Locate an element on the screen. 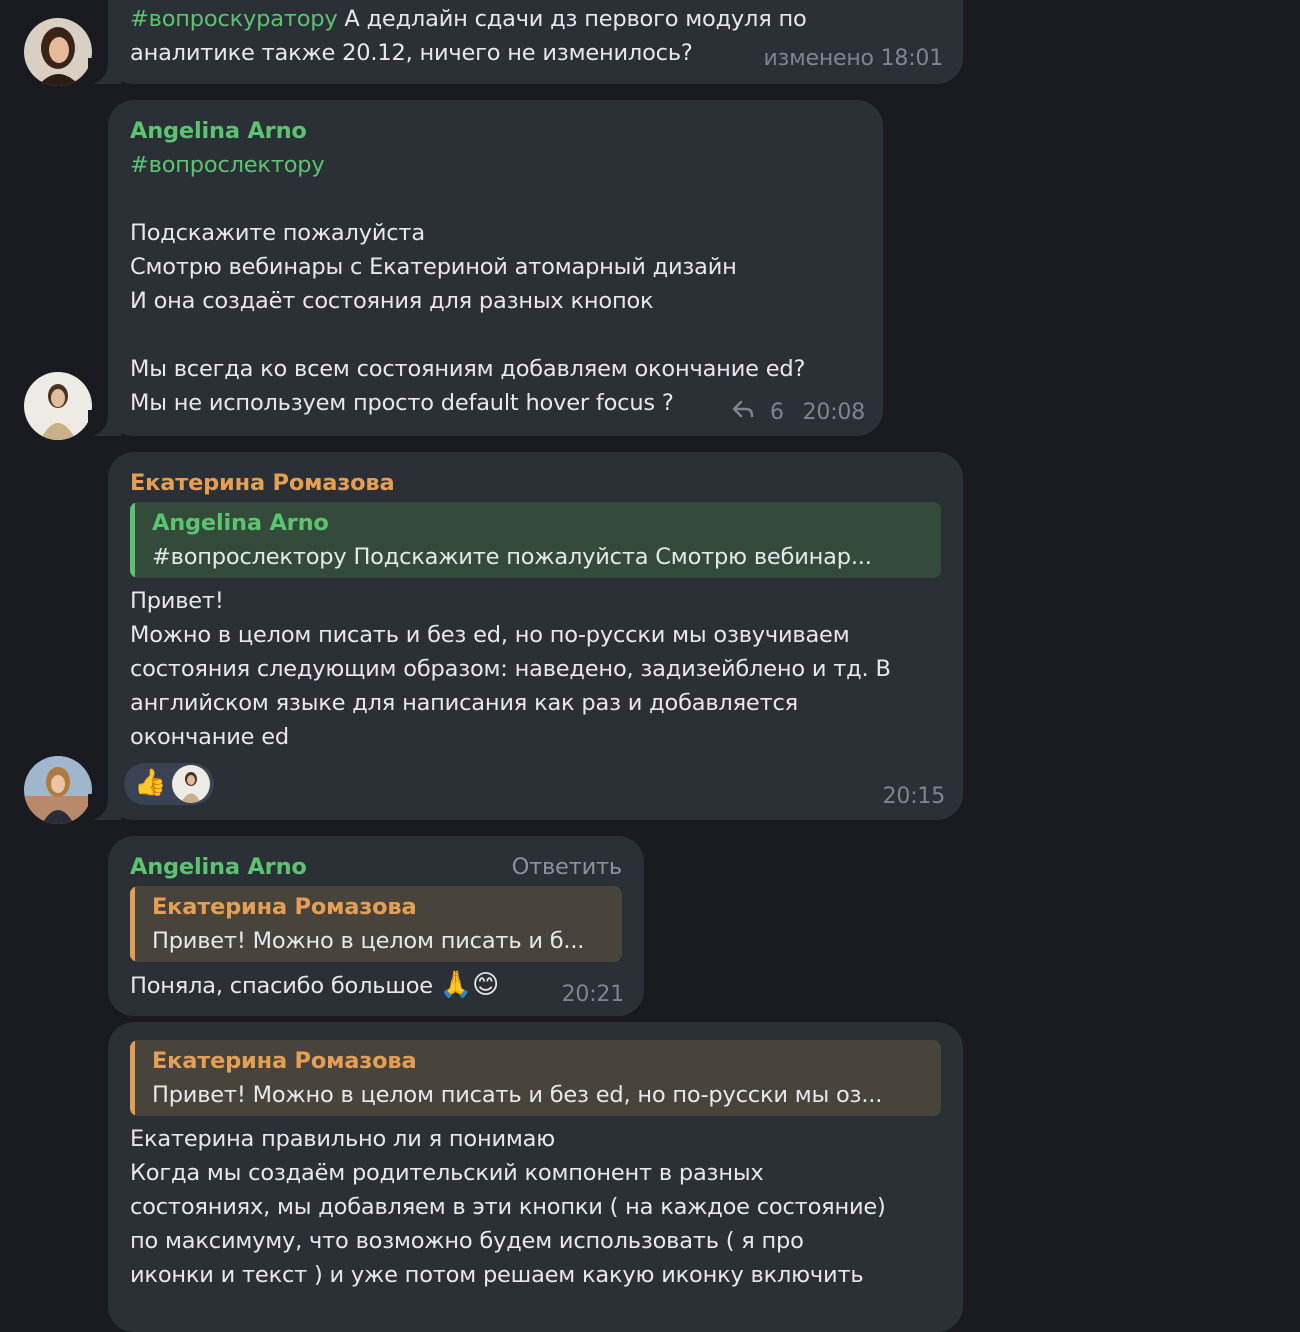  message-meta: изменено 18:01 is located at coordinates (854, 59).